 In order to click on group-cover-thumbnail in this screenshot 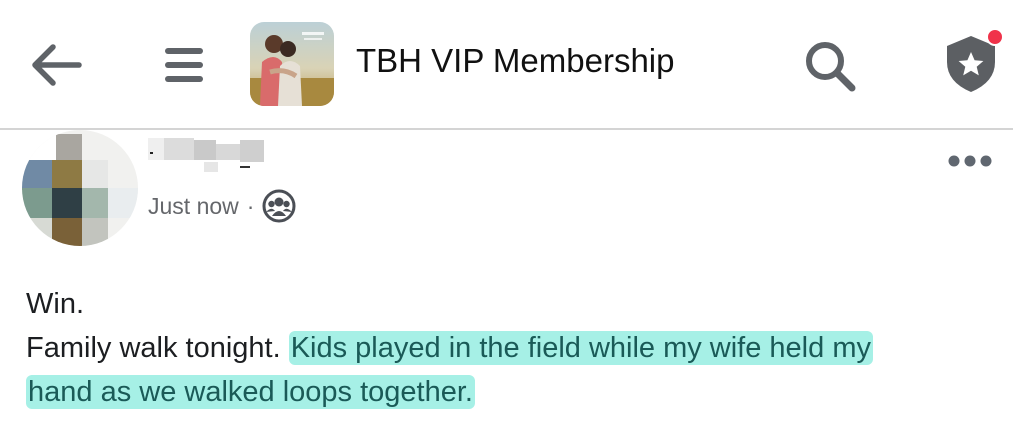, I will do `click(292, 64)`.